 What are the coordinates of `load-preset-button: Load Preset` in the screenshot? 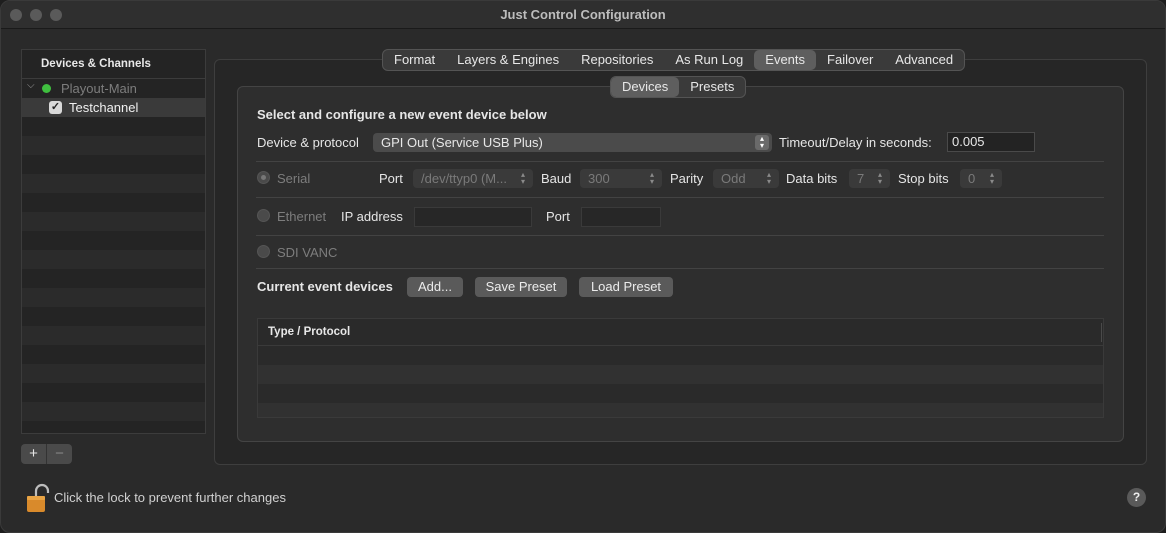 It's located at (626, 287).